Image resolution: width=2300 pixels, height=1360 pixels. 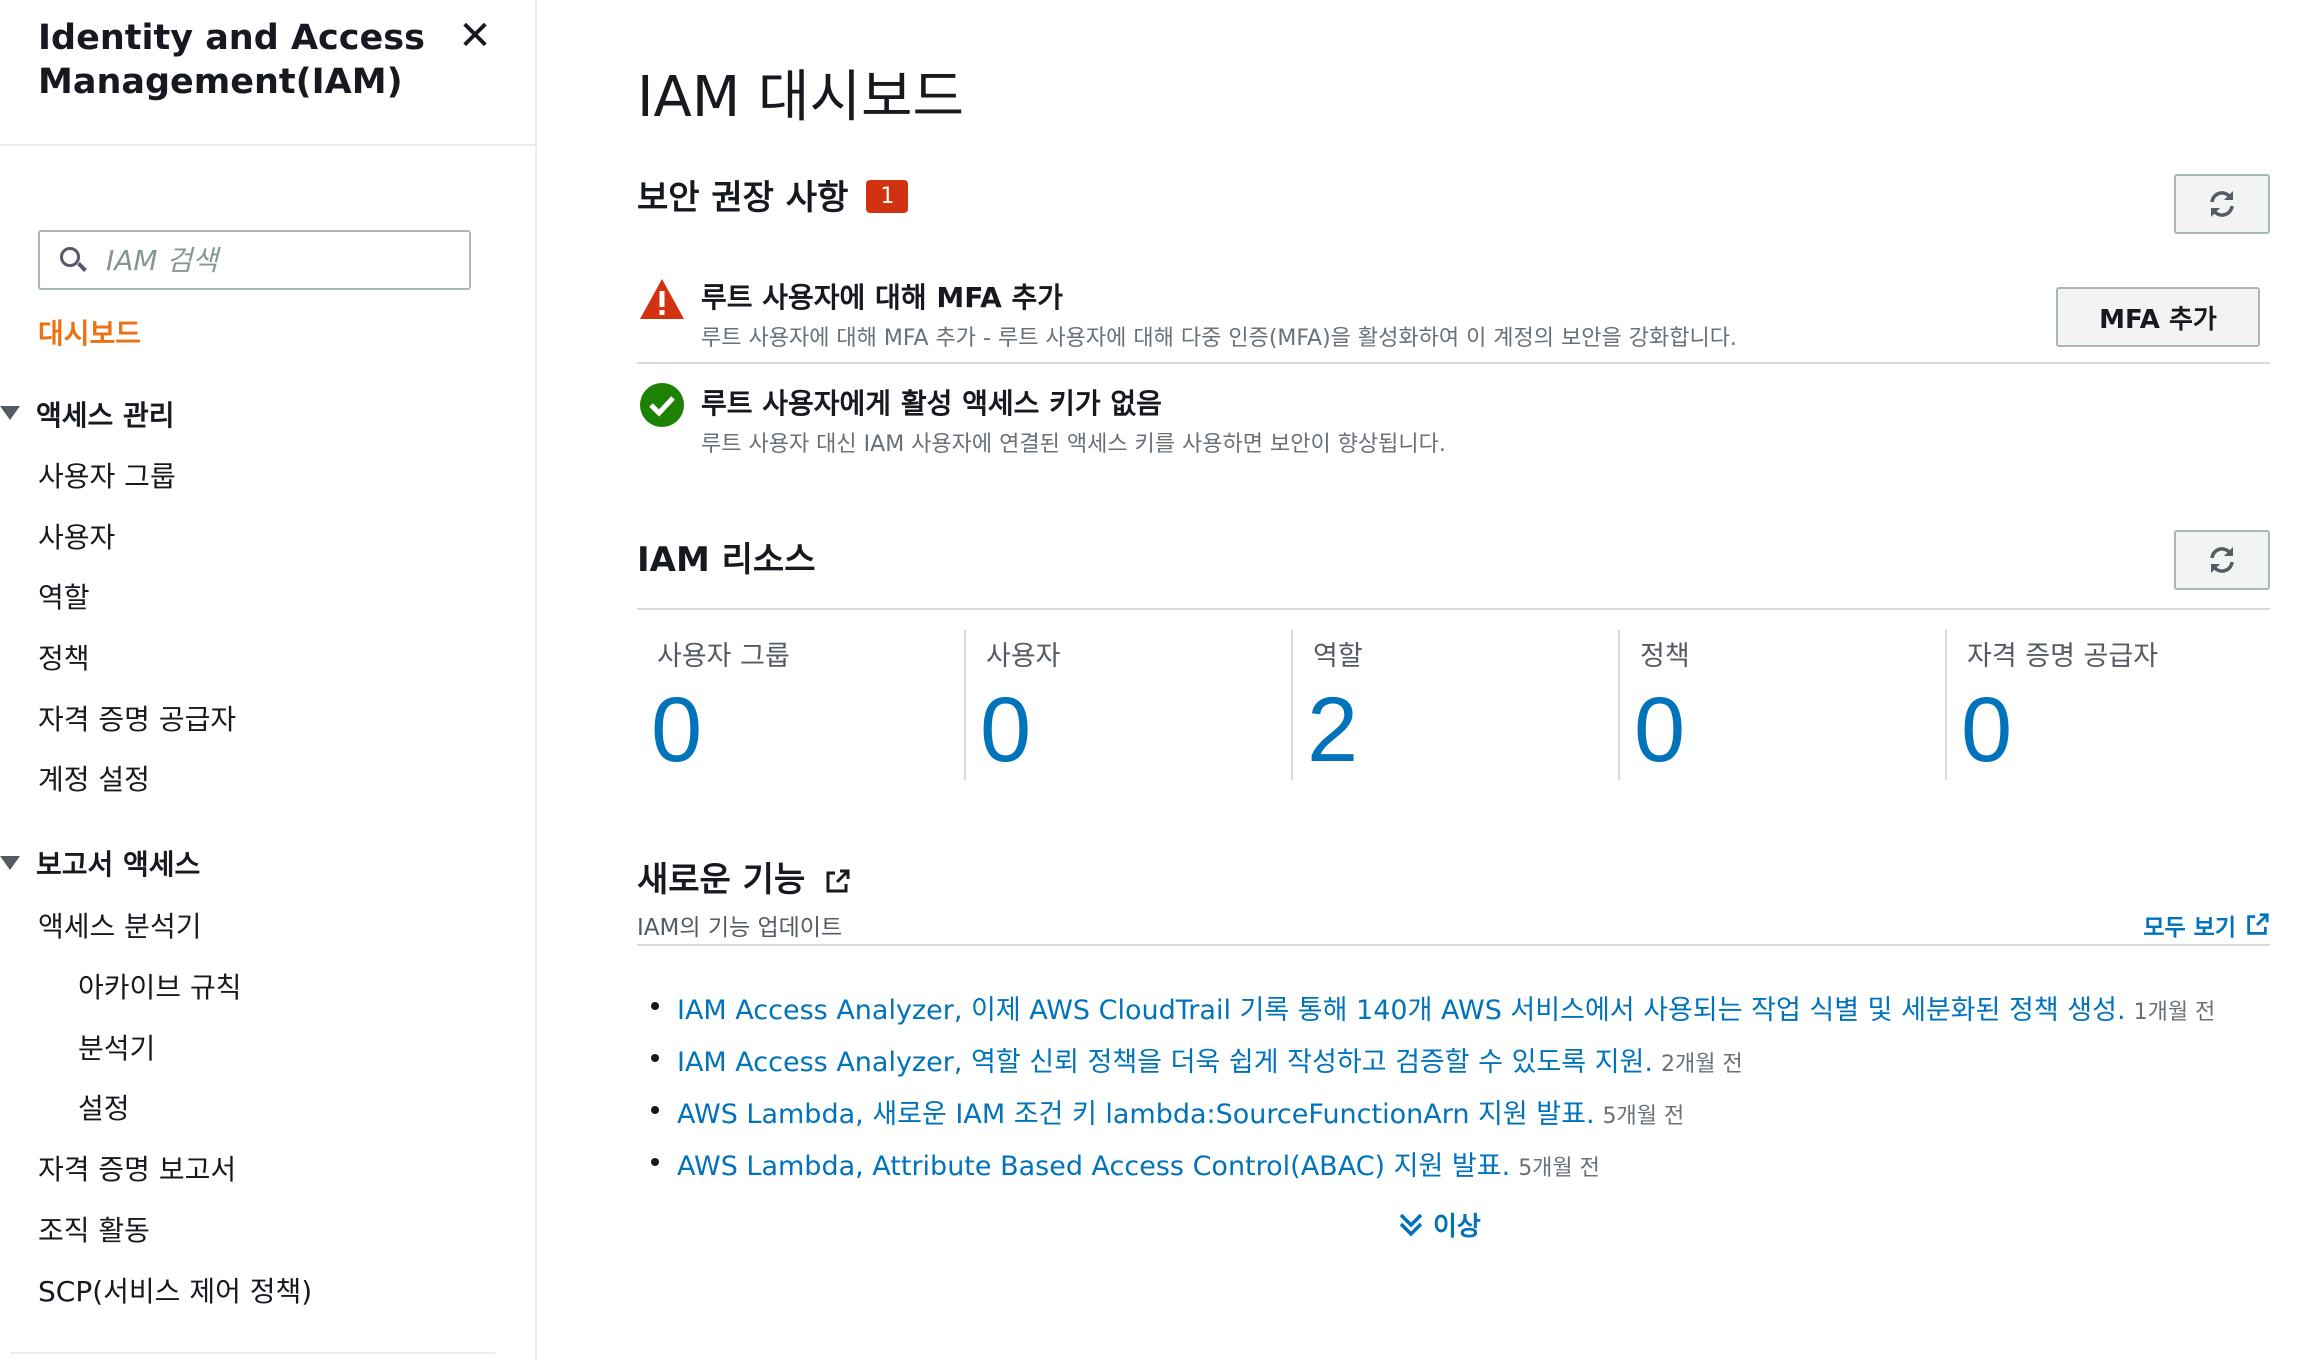 What do you see at coordinates (1454, 705) in the screenshot?
I see `resource-roles: 역할 2` at bounding box center [1454, 705].